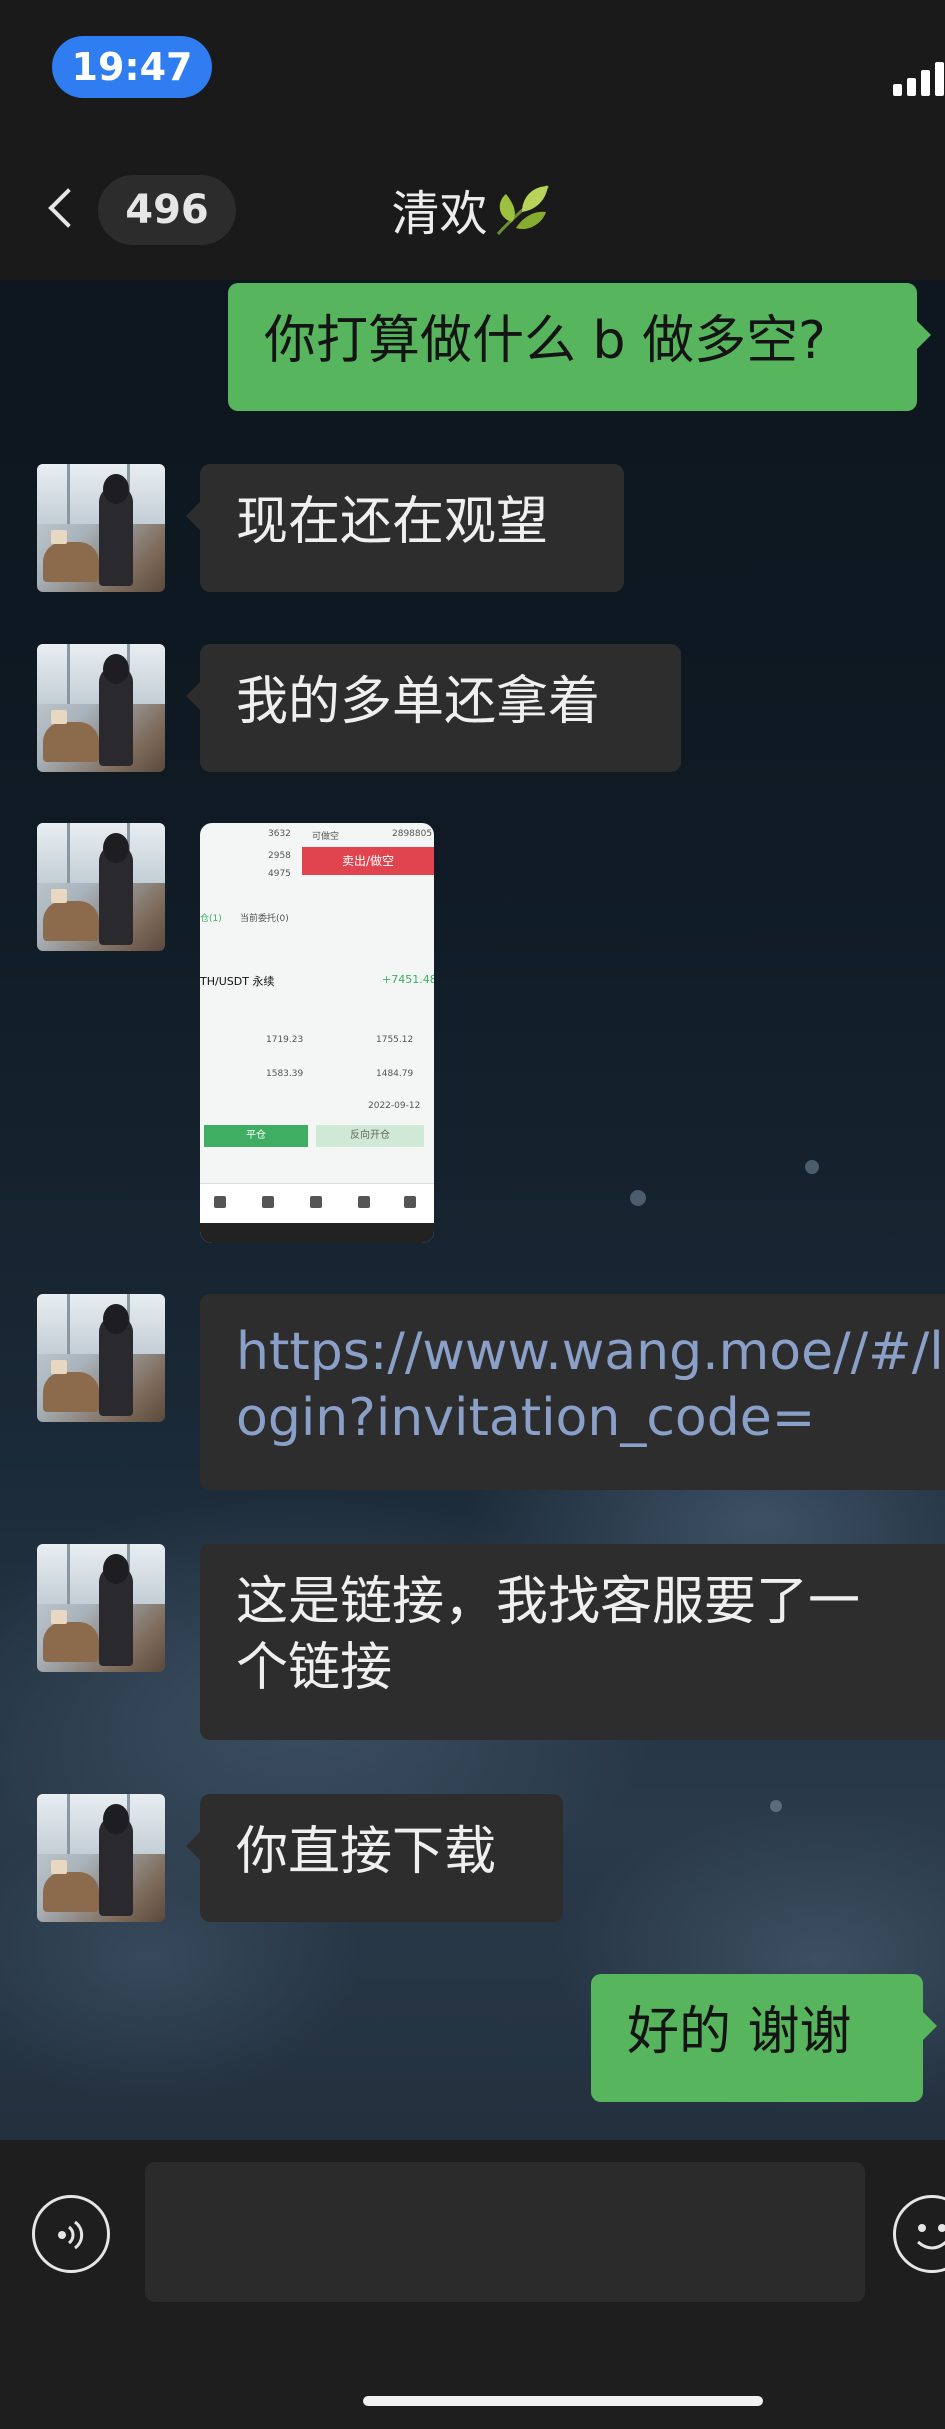  What do you see at coordinates (408, 979) in the screenshot?
I see `thumb-profit: +7451.48` at bounding box center [408, 979].